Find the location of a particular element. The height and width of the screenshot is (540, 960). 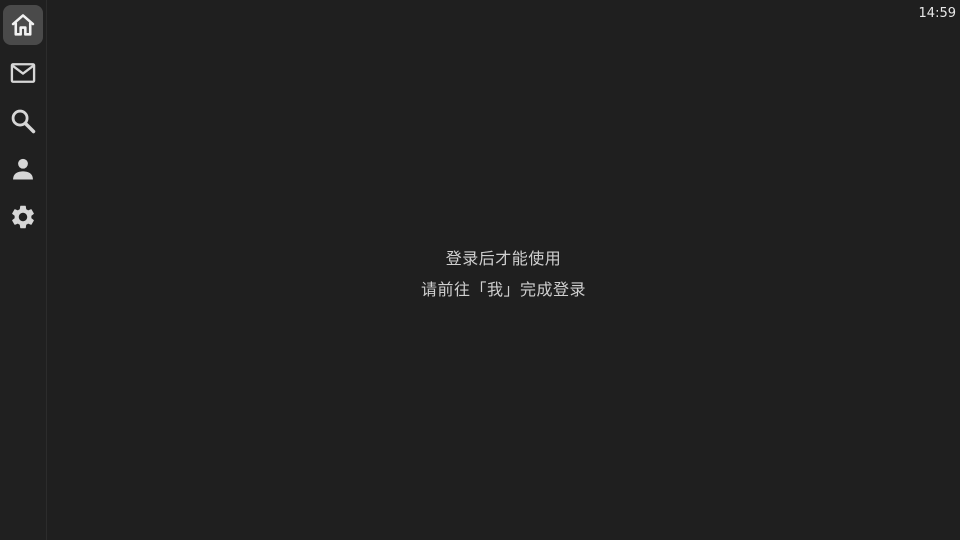

person-icon is located at coordinates (23, 169).